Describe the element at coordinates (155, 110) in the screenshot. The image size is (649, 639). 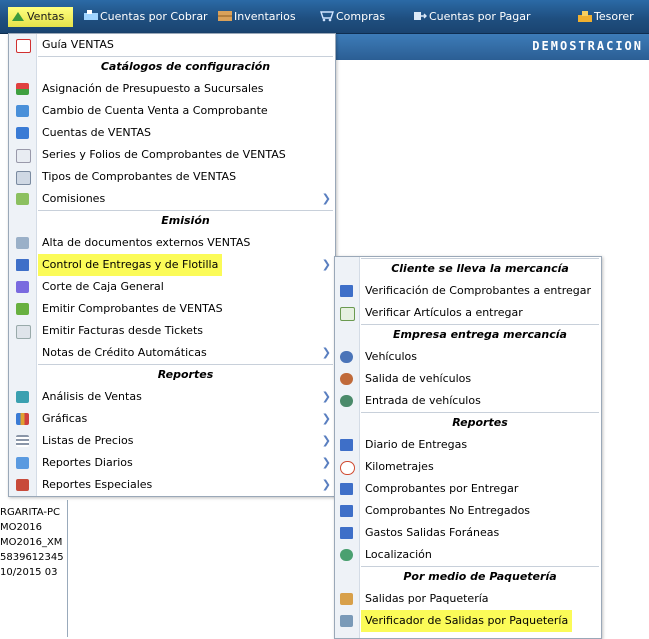
I see `menu-item-label: Cambio de Cuenta Venta a Comprobante` at that location.